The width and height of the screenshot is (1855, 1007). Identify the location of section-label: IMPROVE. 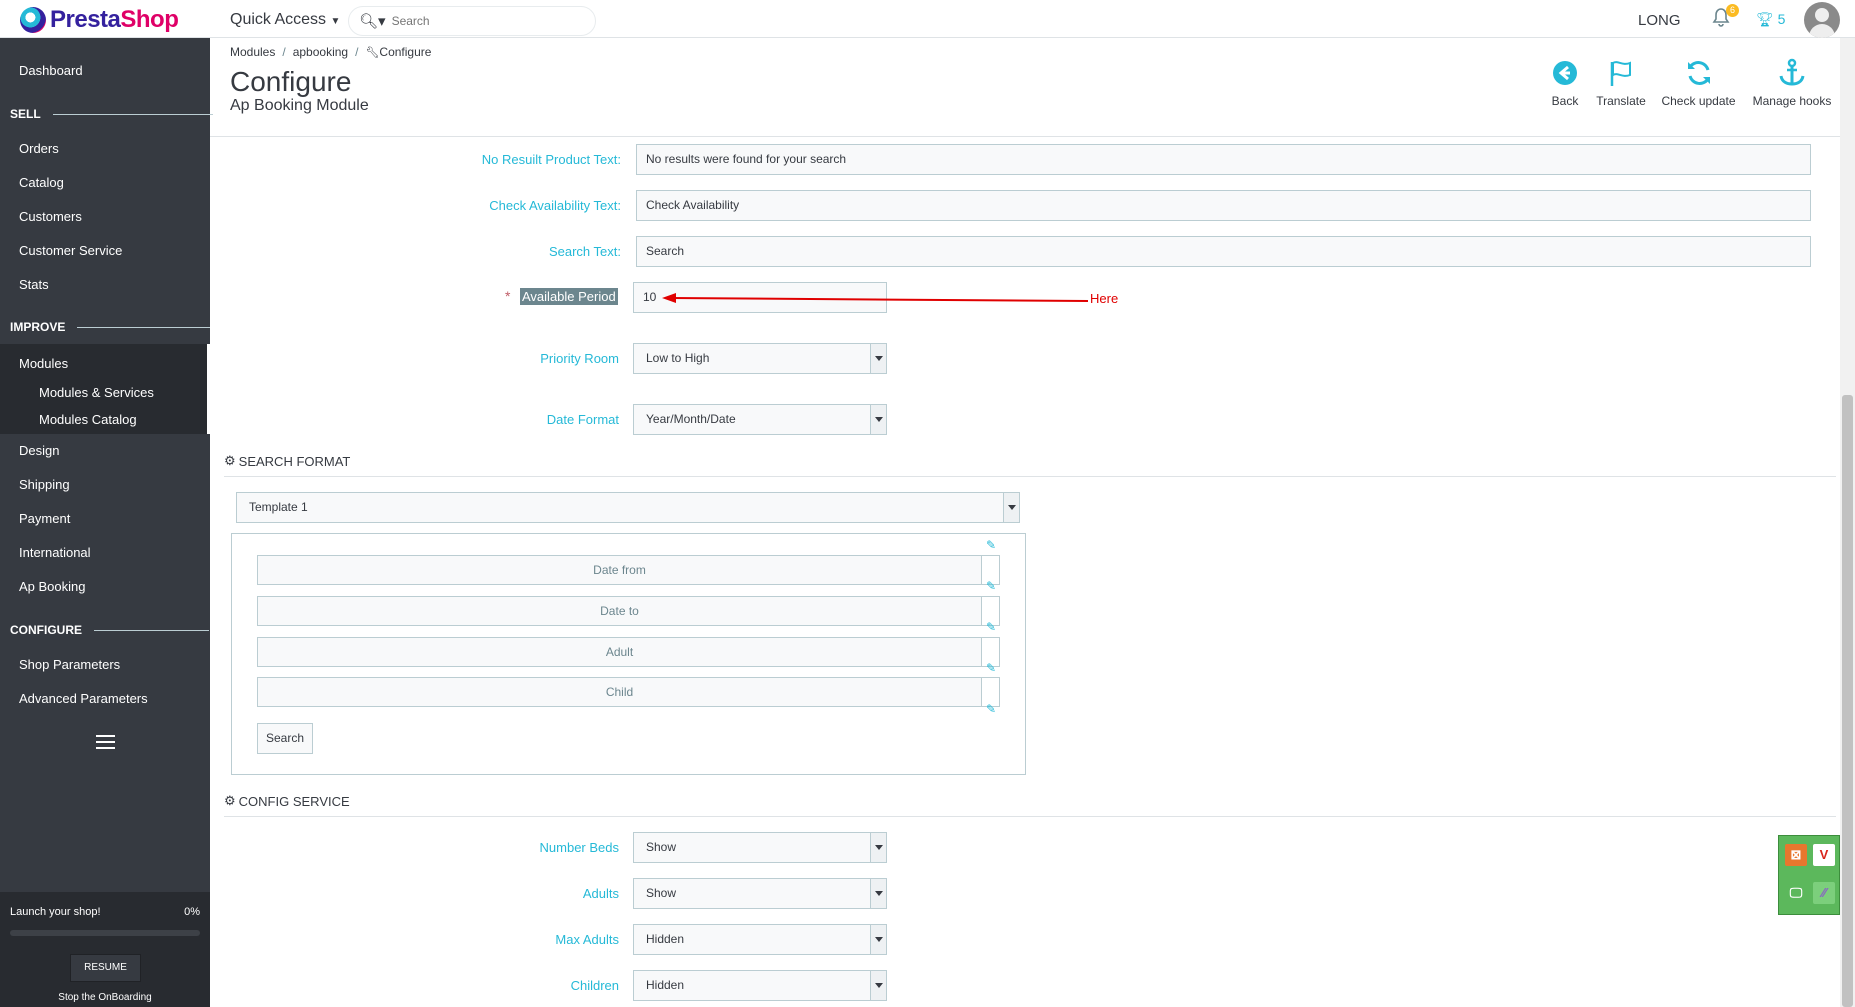
(38, 327).